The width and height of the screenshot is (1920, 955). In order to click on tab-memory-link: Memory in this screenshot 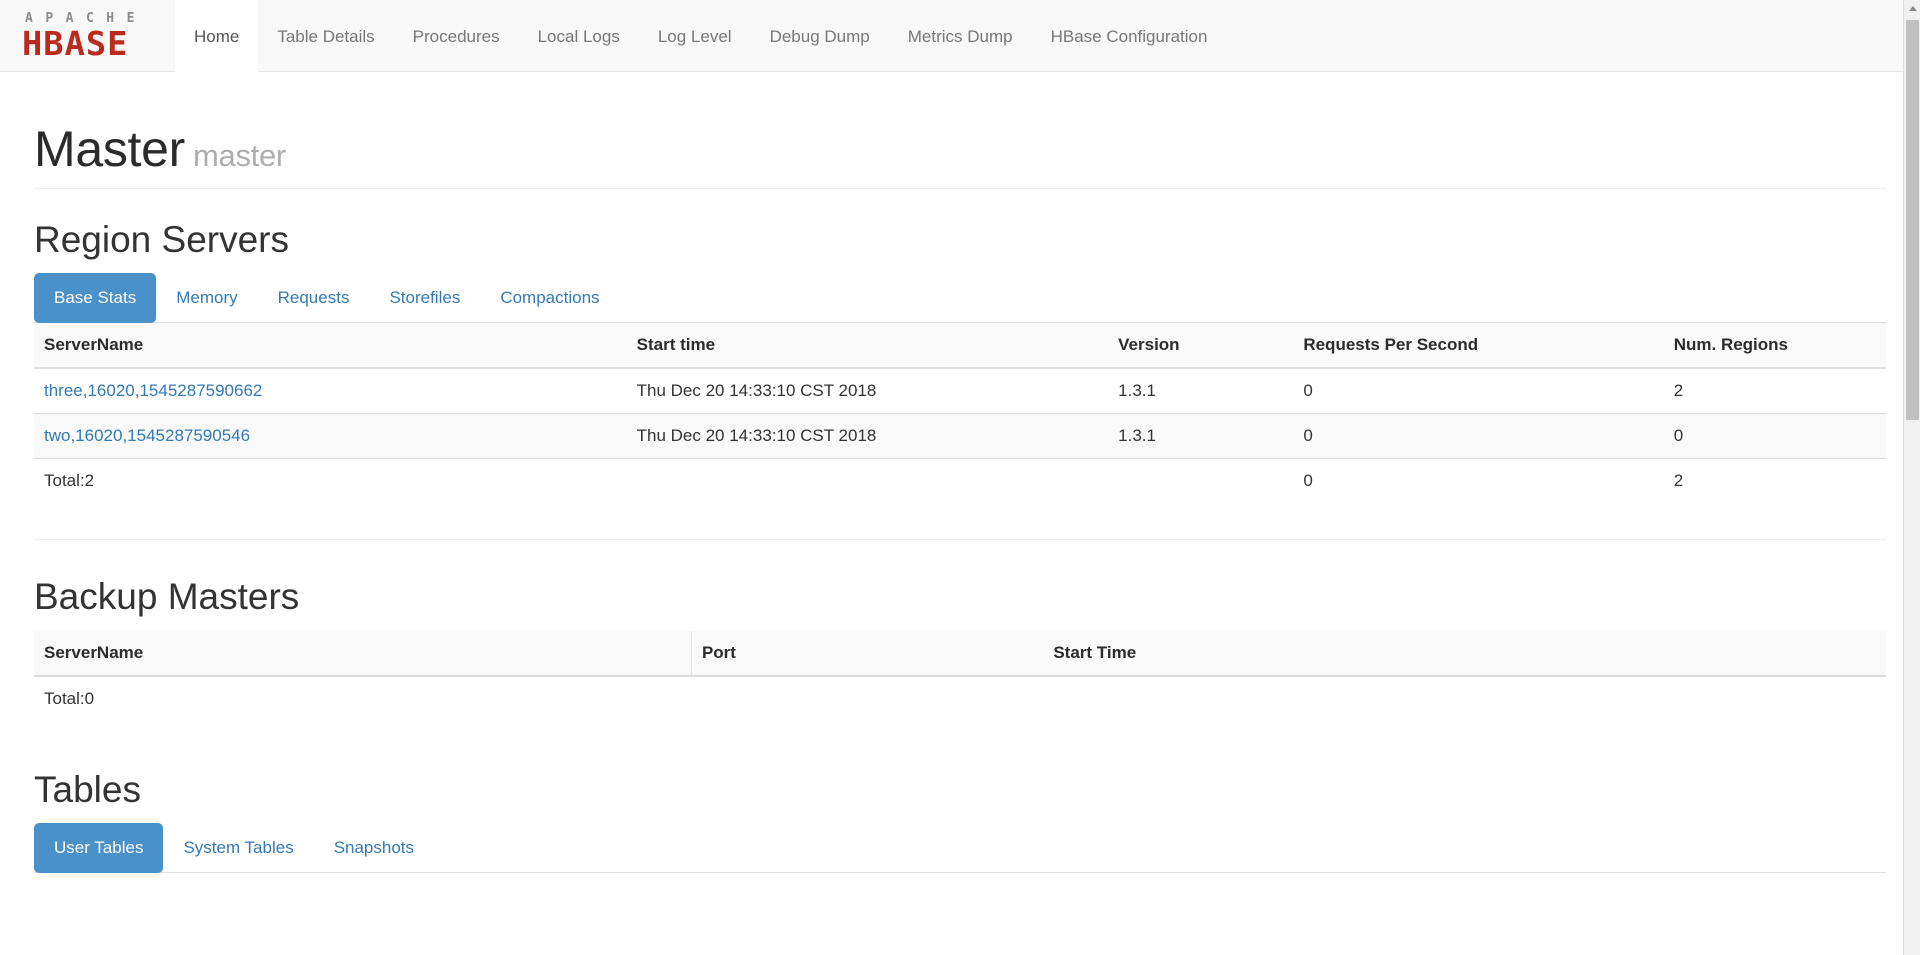, I will do `click(206, 298)`.